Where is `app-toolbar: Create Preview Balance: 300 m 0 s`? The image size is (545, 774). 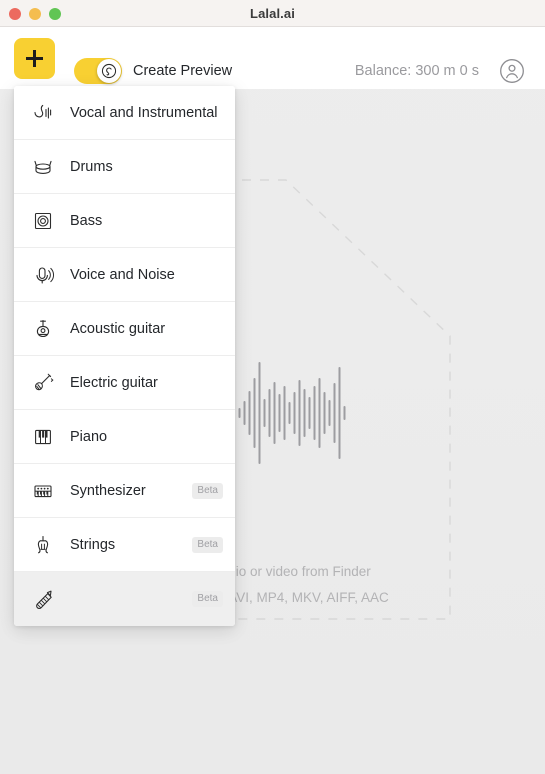 app-toolbar: Create Preview Balance: 300 m 0 s is located at coordinates (272, 58).